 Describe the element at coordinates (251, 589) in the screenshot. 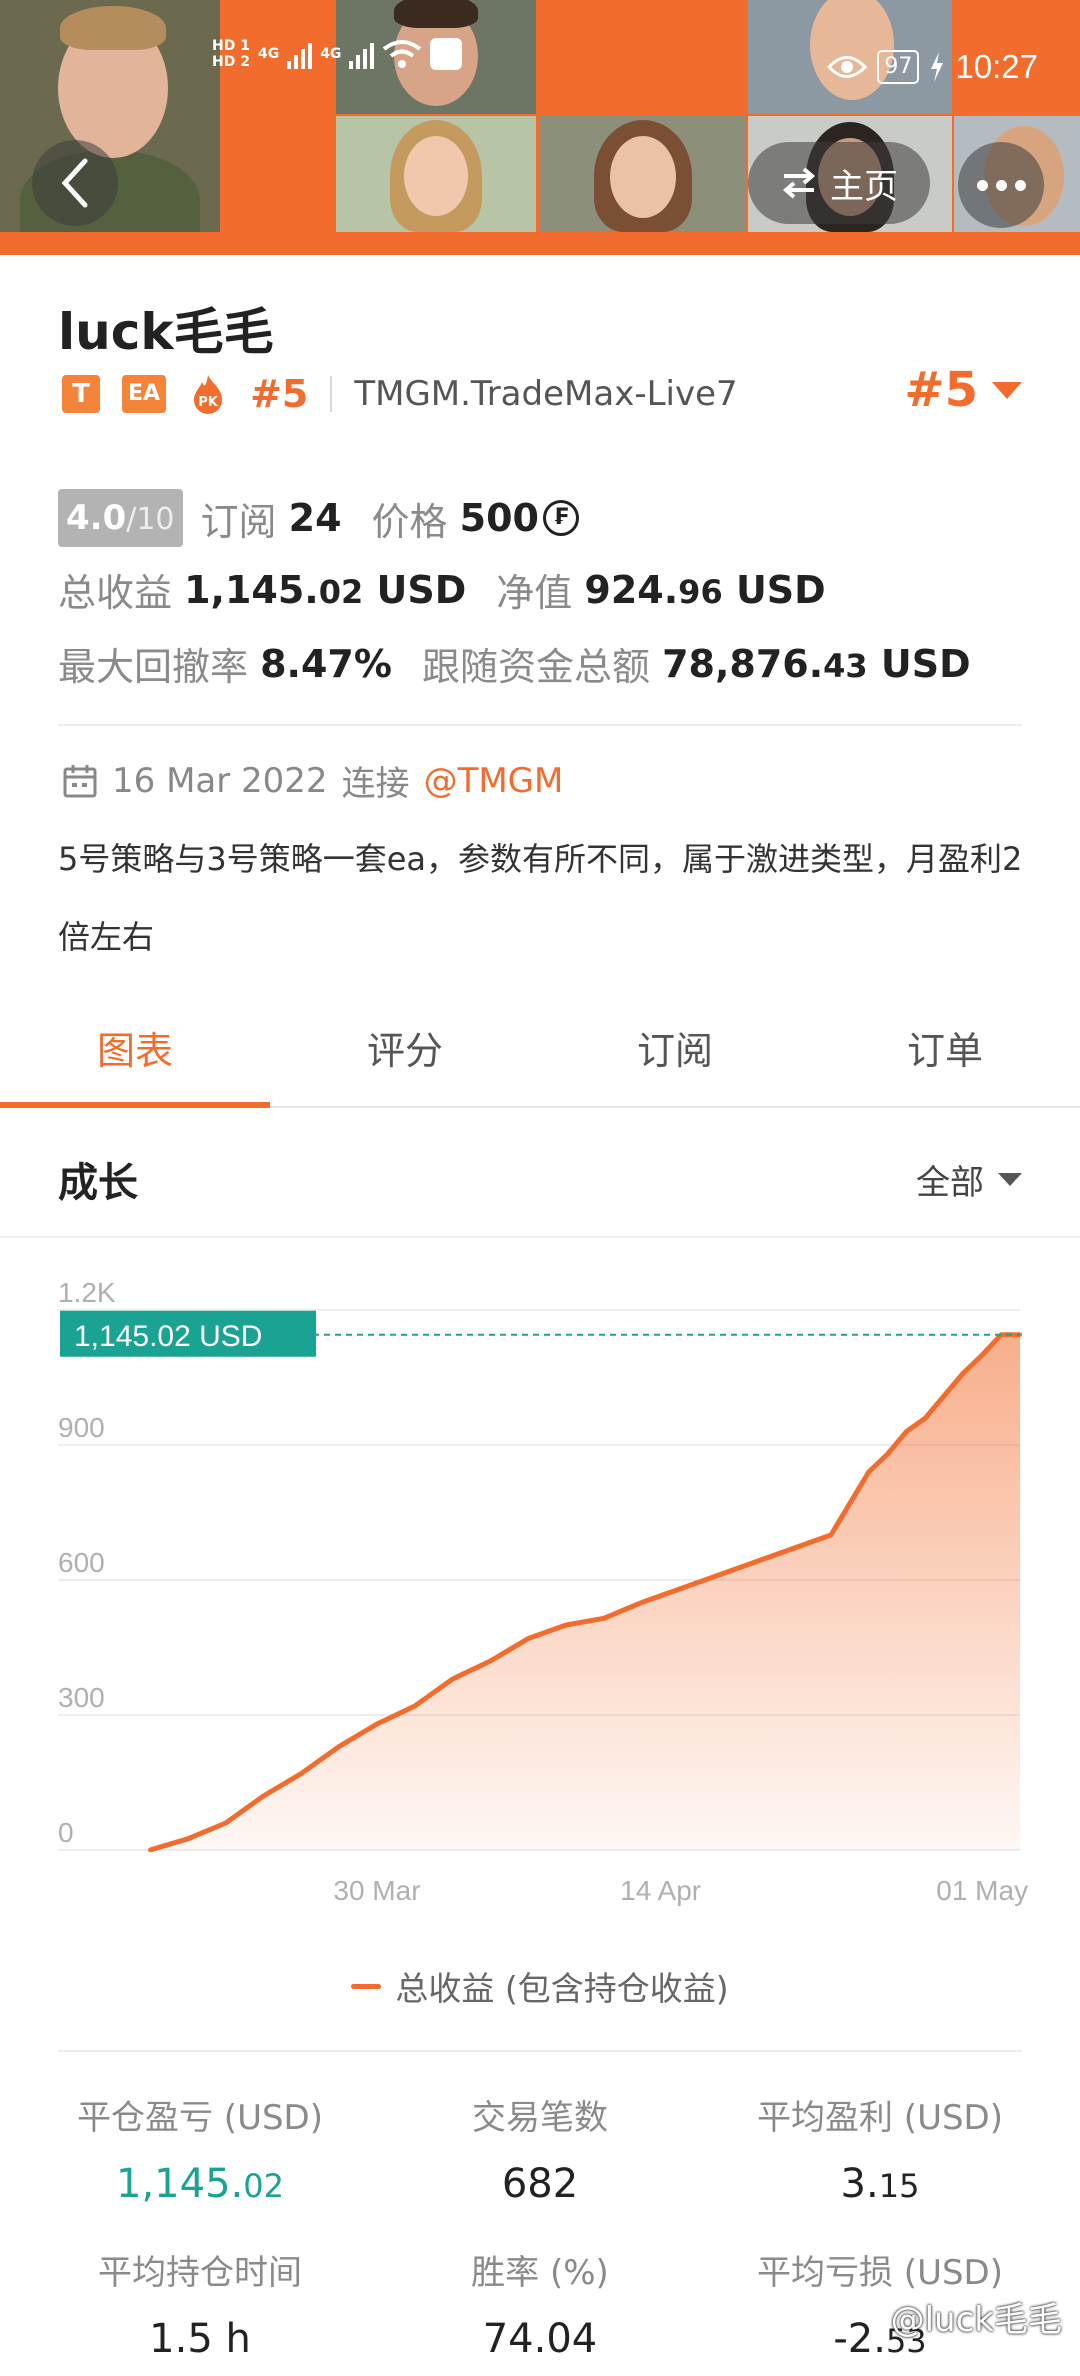

I see `total-profit-int: 1,145.` at that location.